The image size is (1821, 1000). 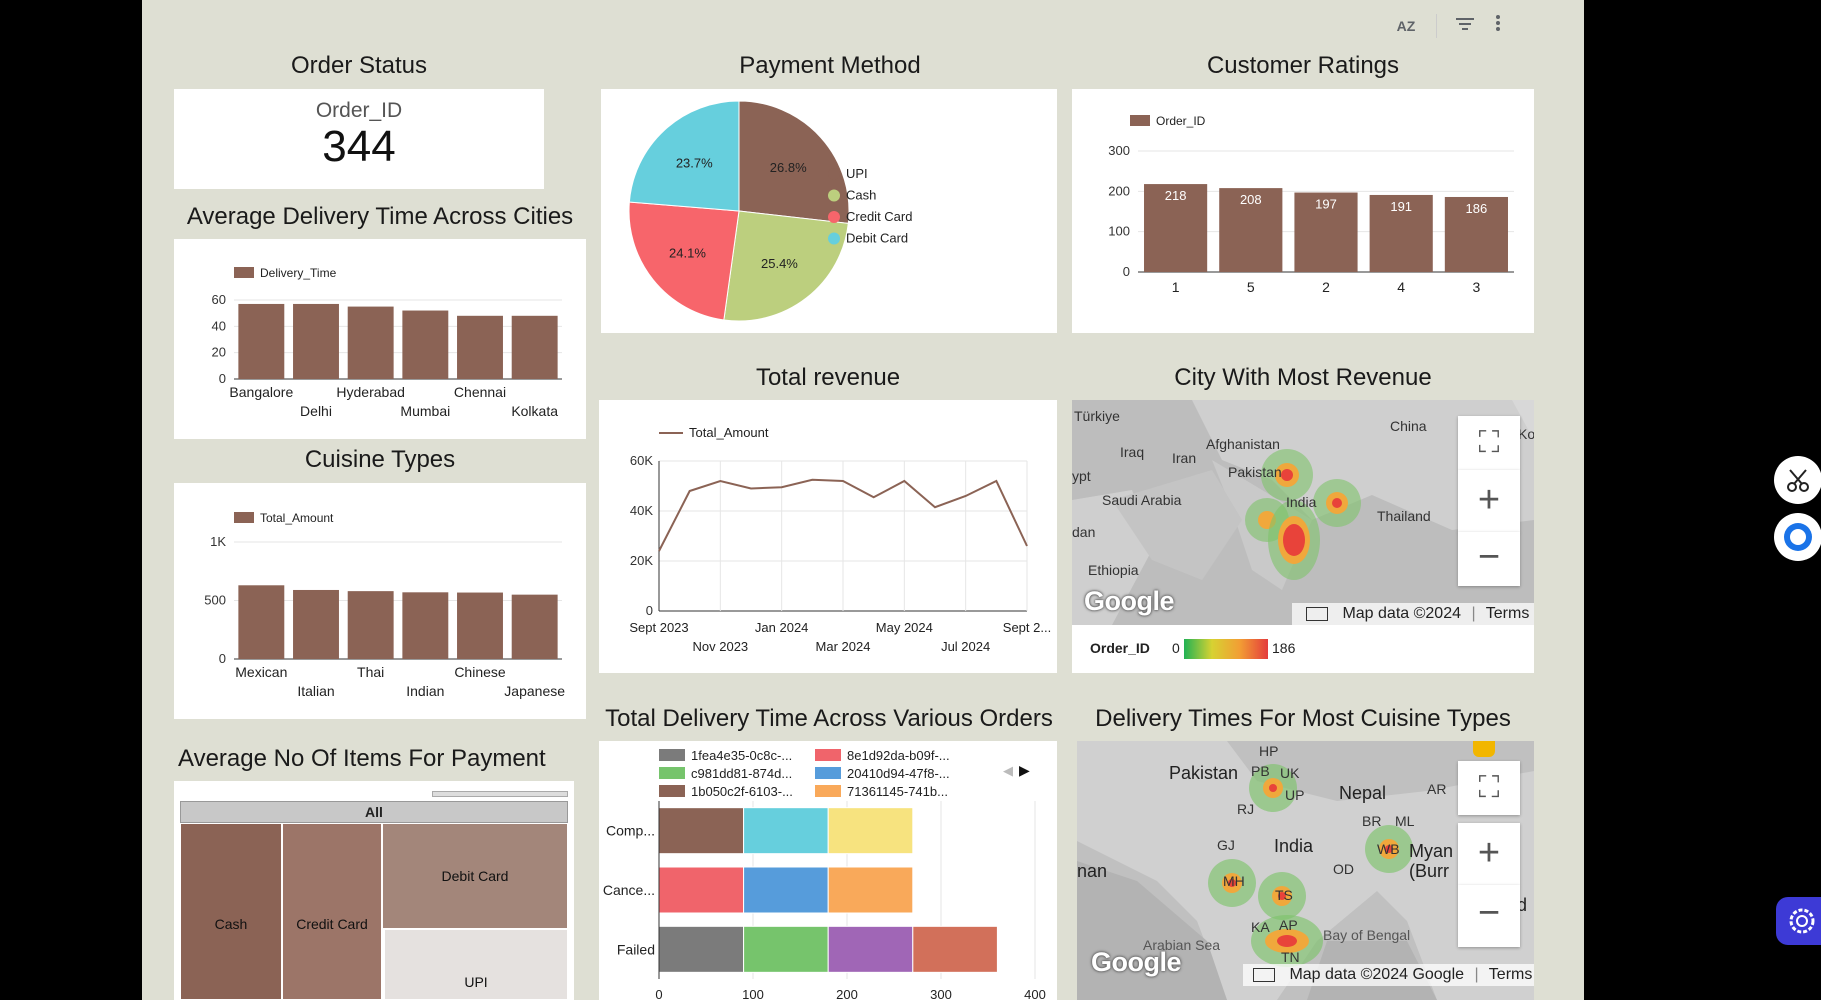 I want to click on x-tick-label: Mumbai, so click(x=425, y=411).